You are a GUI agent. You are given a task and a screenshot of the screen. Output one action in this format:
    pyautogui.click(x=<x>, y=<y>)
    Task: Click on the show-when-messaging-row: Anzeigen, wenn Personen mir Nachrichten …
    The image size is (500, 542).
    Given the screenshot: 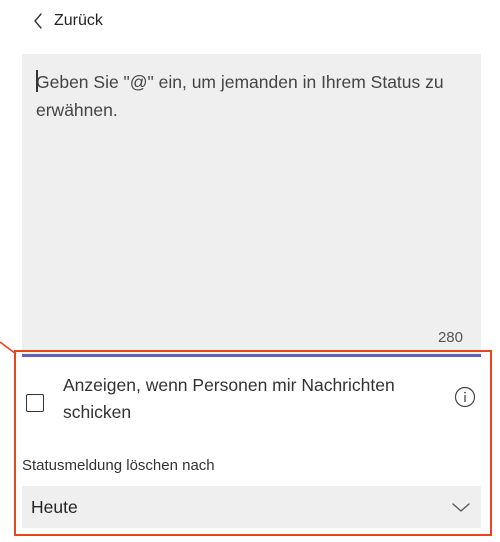 What is the action you would take?
    pyautogui.click(x=251, y=402)
    